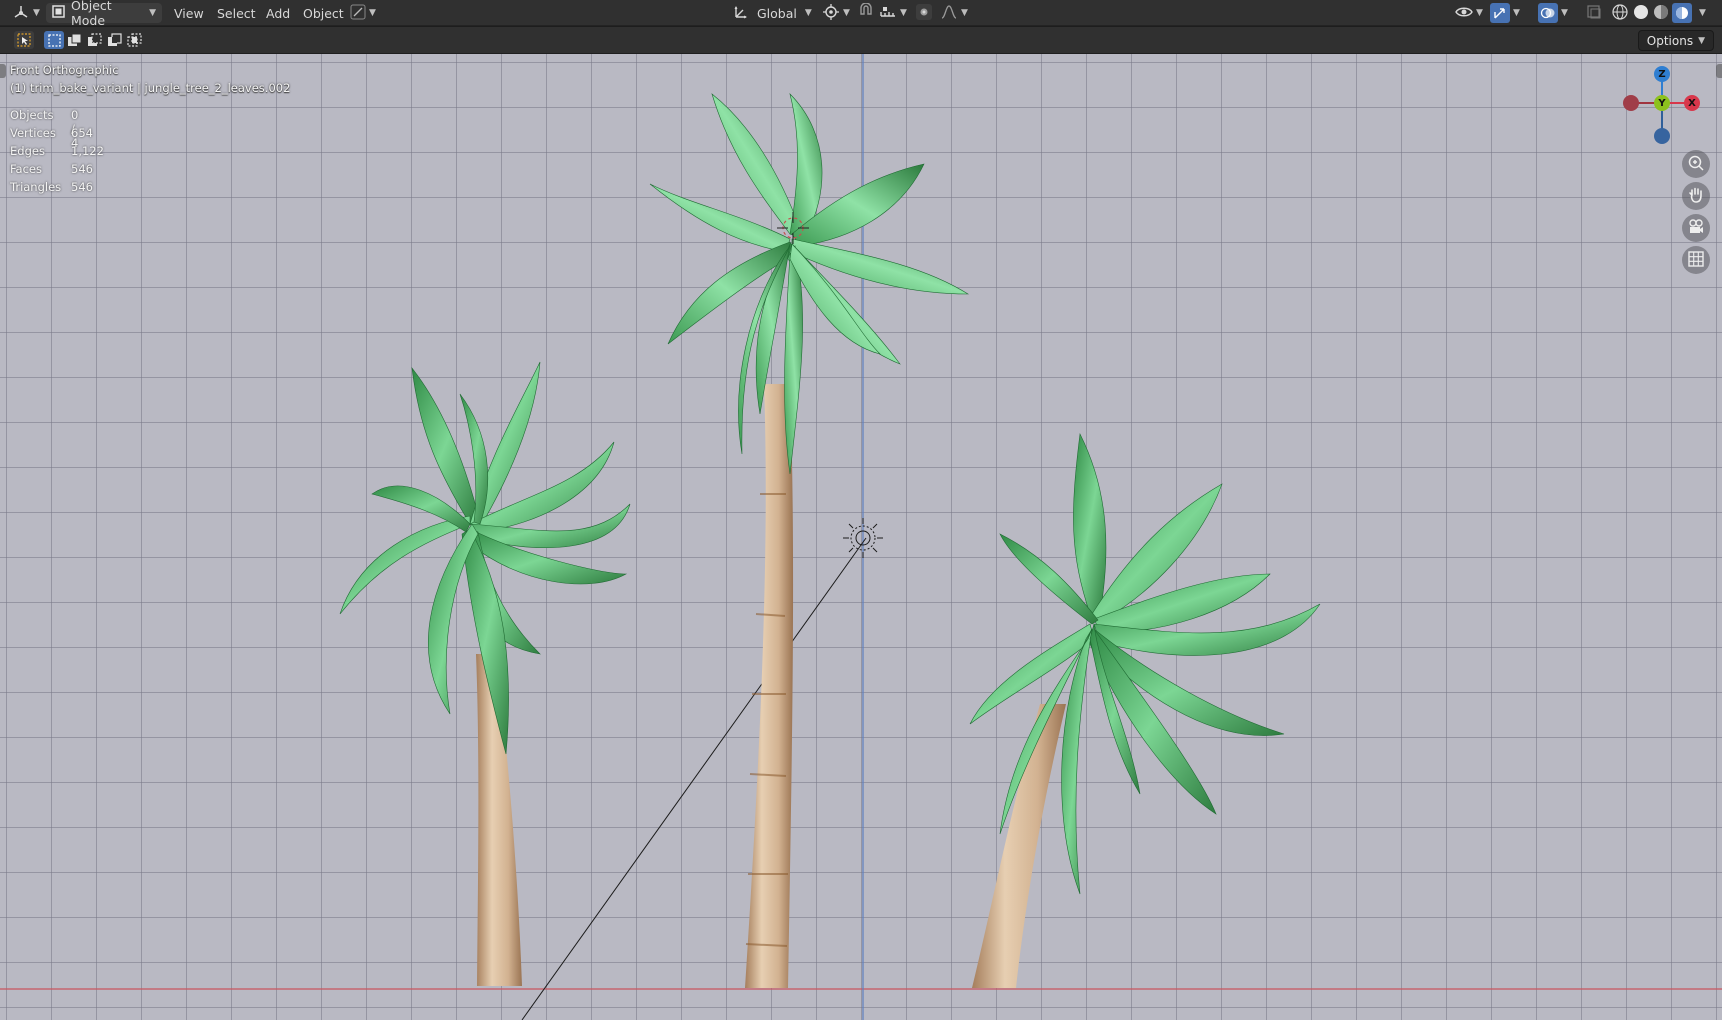 This screenshot has height=1020, width=1722. I want to click on intersect-selection-icon, so click(134, 42).